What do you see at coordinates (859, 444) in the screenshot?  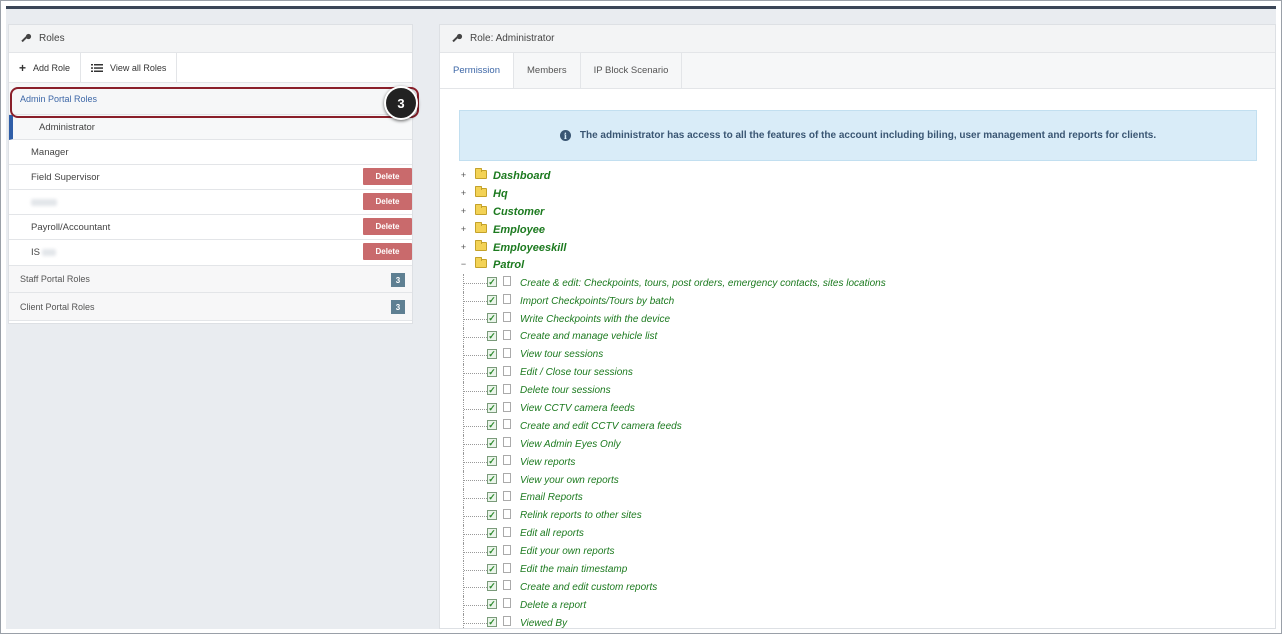 I see `permission-item: ✓ View Admin Eyes Only` at bounding box center [859, 444].